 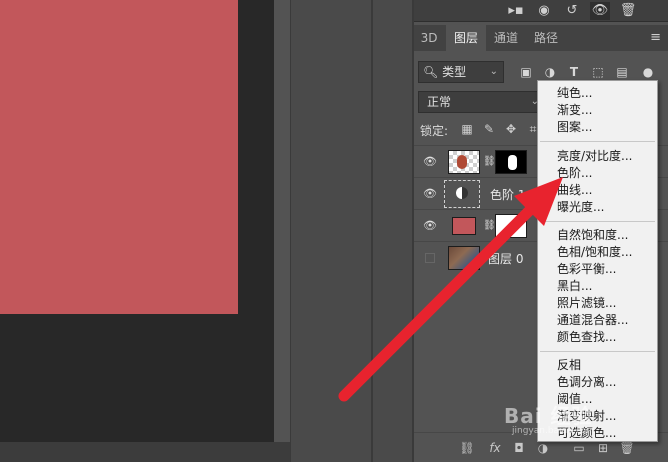 I want to click on image-filter-icon: ▣, so click(x=526, y=72).